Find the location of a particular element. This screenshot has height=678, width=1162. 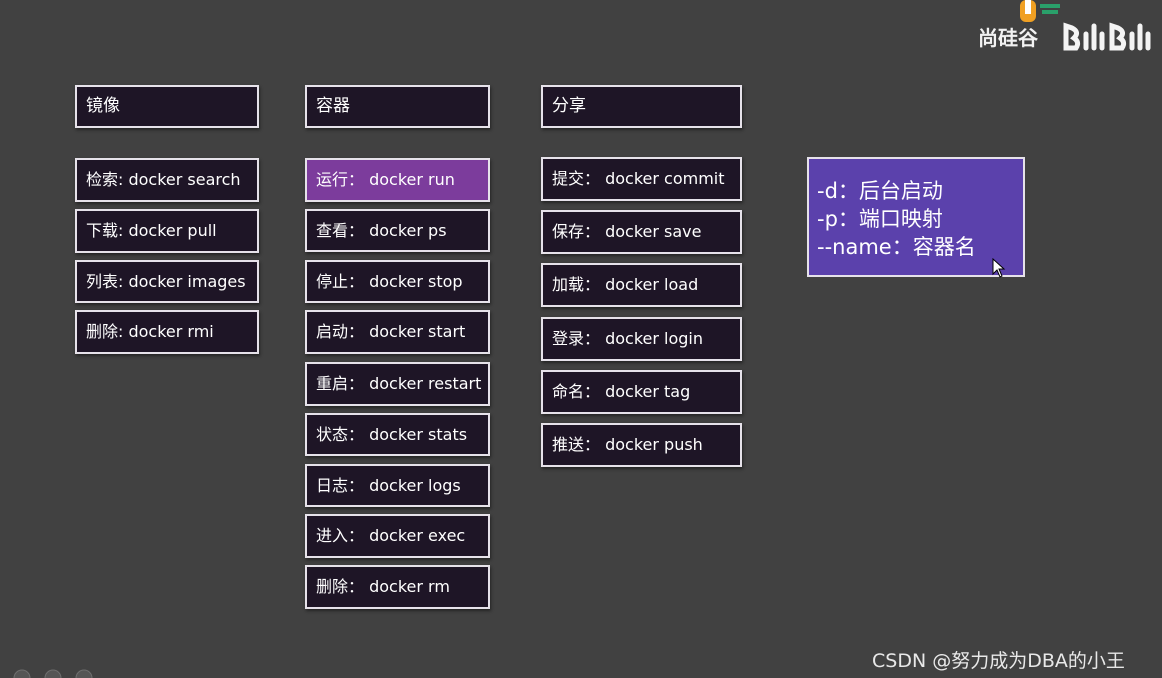

slide-toolbar-icons is located at coordinates (53, 673).